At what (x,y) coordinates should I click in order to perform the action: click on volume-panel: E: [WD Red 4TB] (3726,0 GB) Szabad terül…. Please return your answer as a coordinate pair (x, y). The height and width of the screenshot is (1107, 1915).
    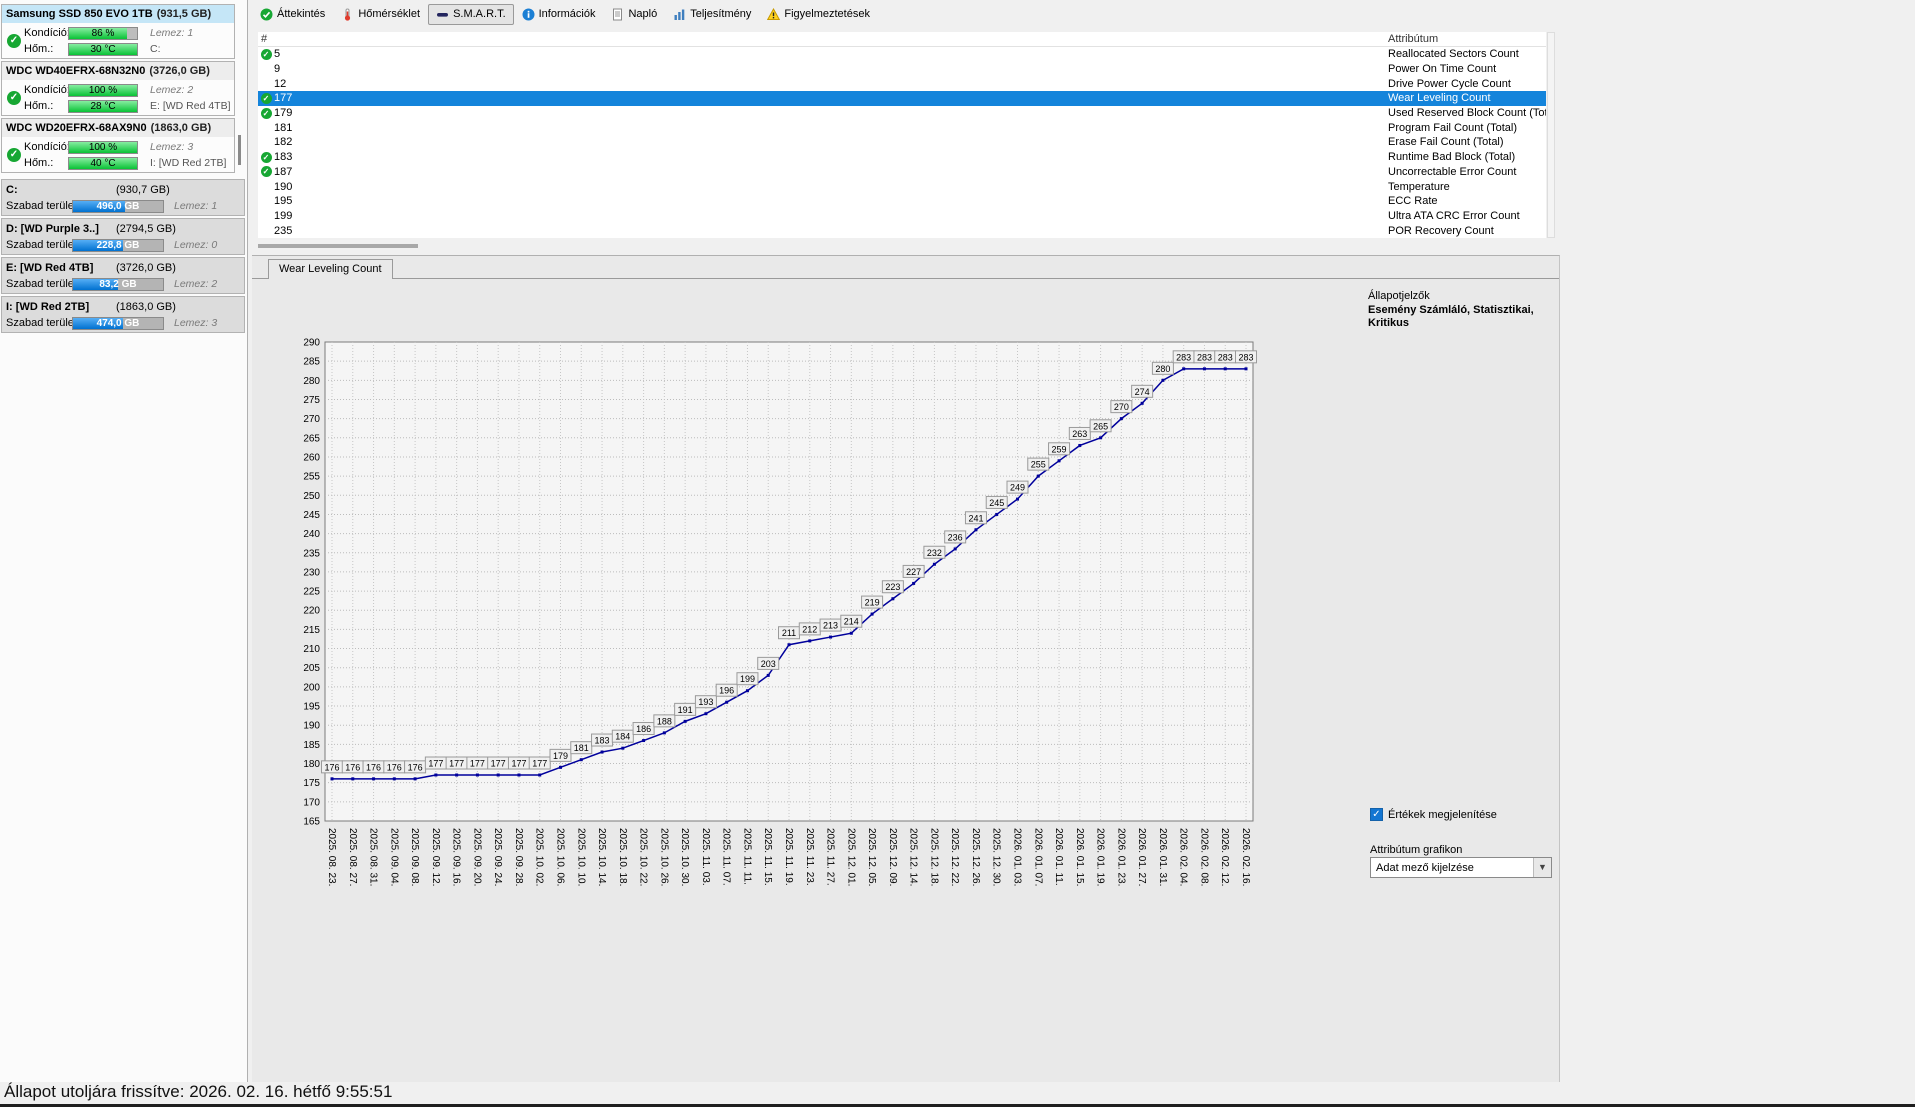
    Looking at the image, I should click on (123, 275).